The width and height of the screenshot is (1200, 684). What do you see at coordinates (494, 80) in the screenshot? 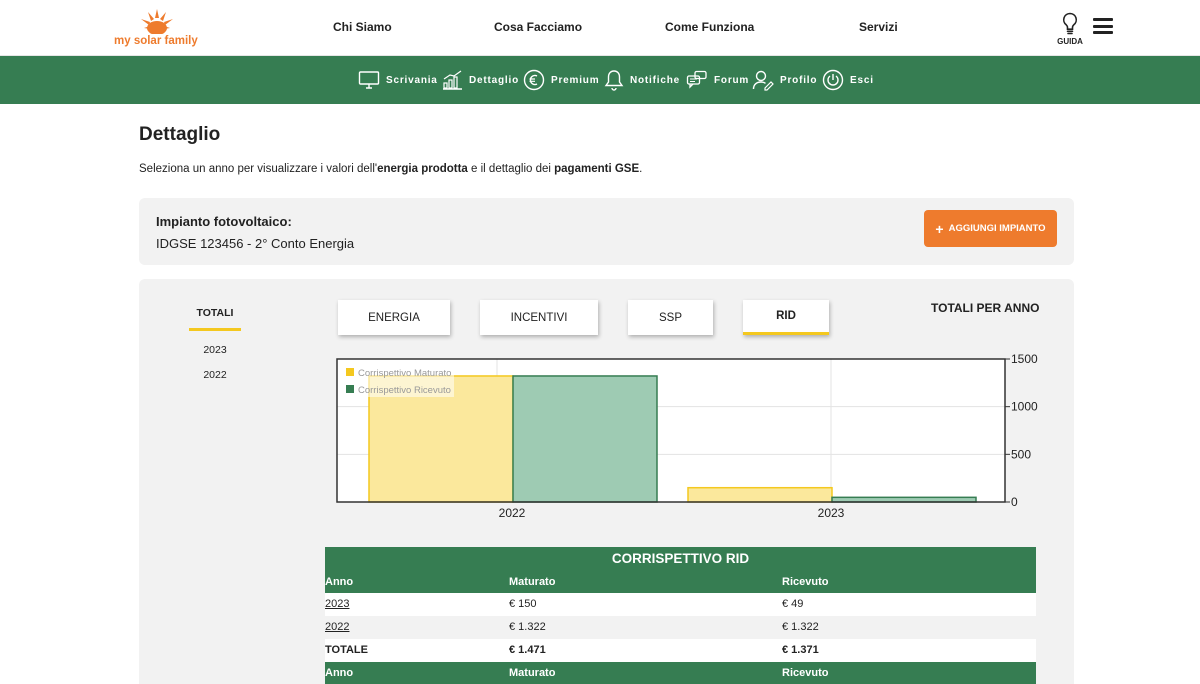
I see `subnav-label: Dettaglio` at bounding box center [494, 80].